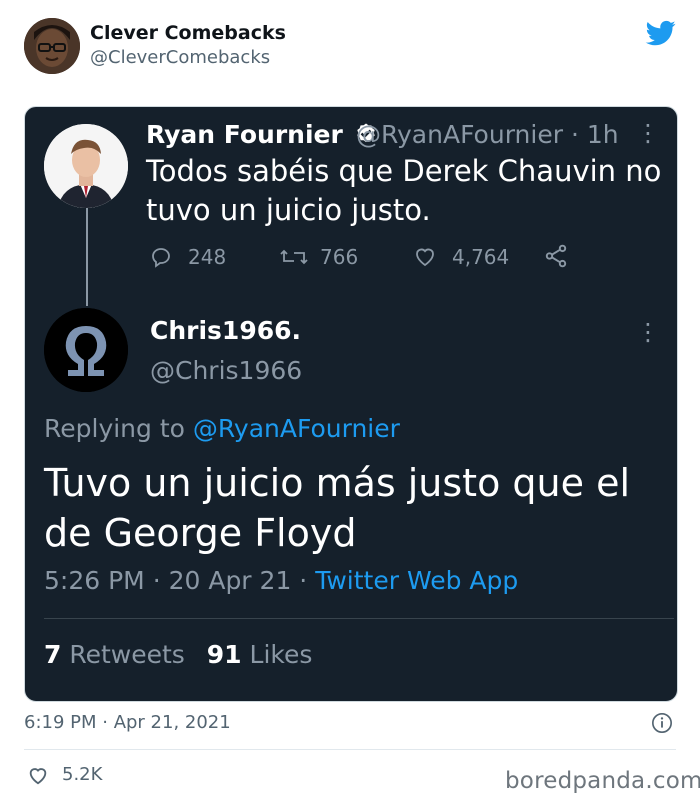  What do you see at coordinates (339, 257) in the screenshot?
I see `retweet-count: 766` at bounding box center [339, 257].